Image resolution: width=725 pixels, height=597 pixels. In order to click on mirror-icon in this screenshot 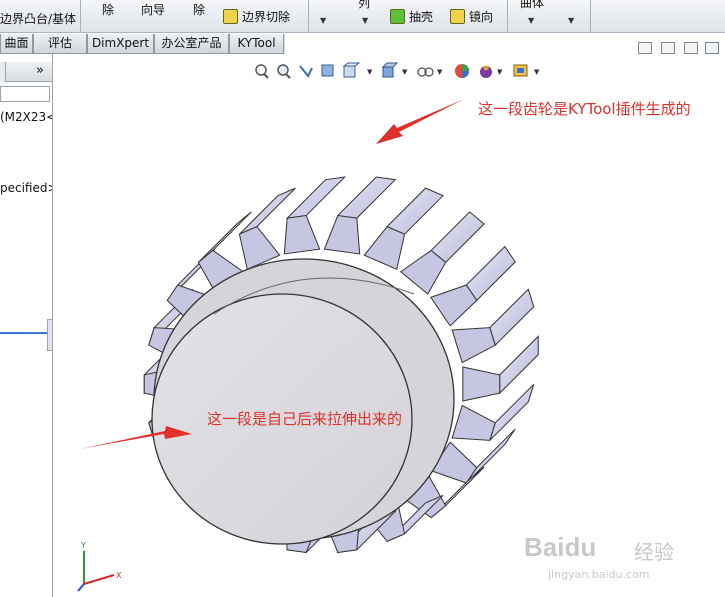, I will do `click(457, 16)`.